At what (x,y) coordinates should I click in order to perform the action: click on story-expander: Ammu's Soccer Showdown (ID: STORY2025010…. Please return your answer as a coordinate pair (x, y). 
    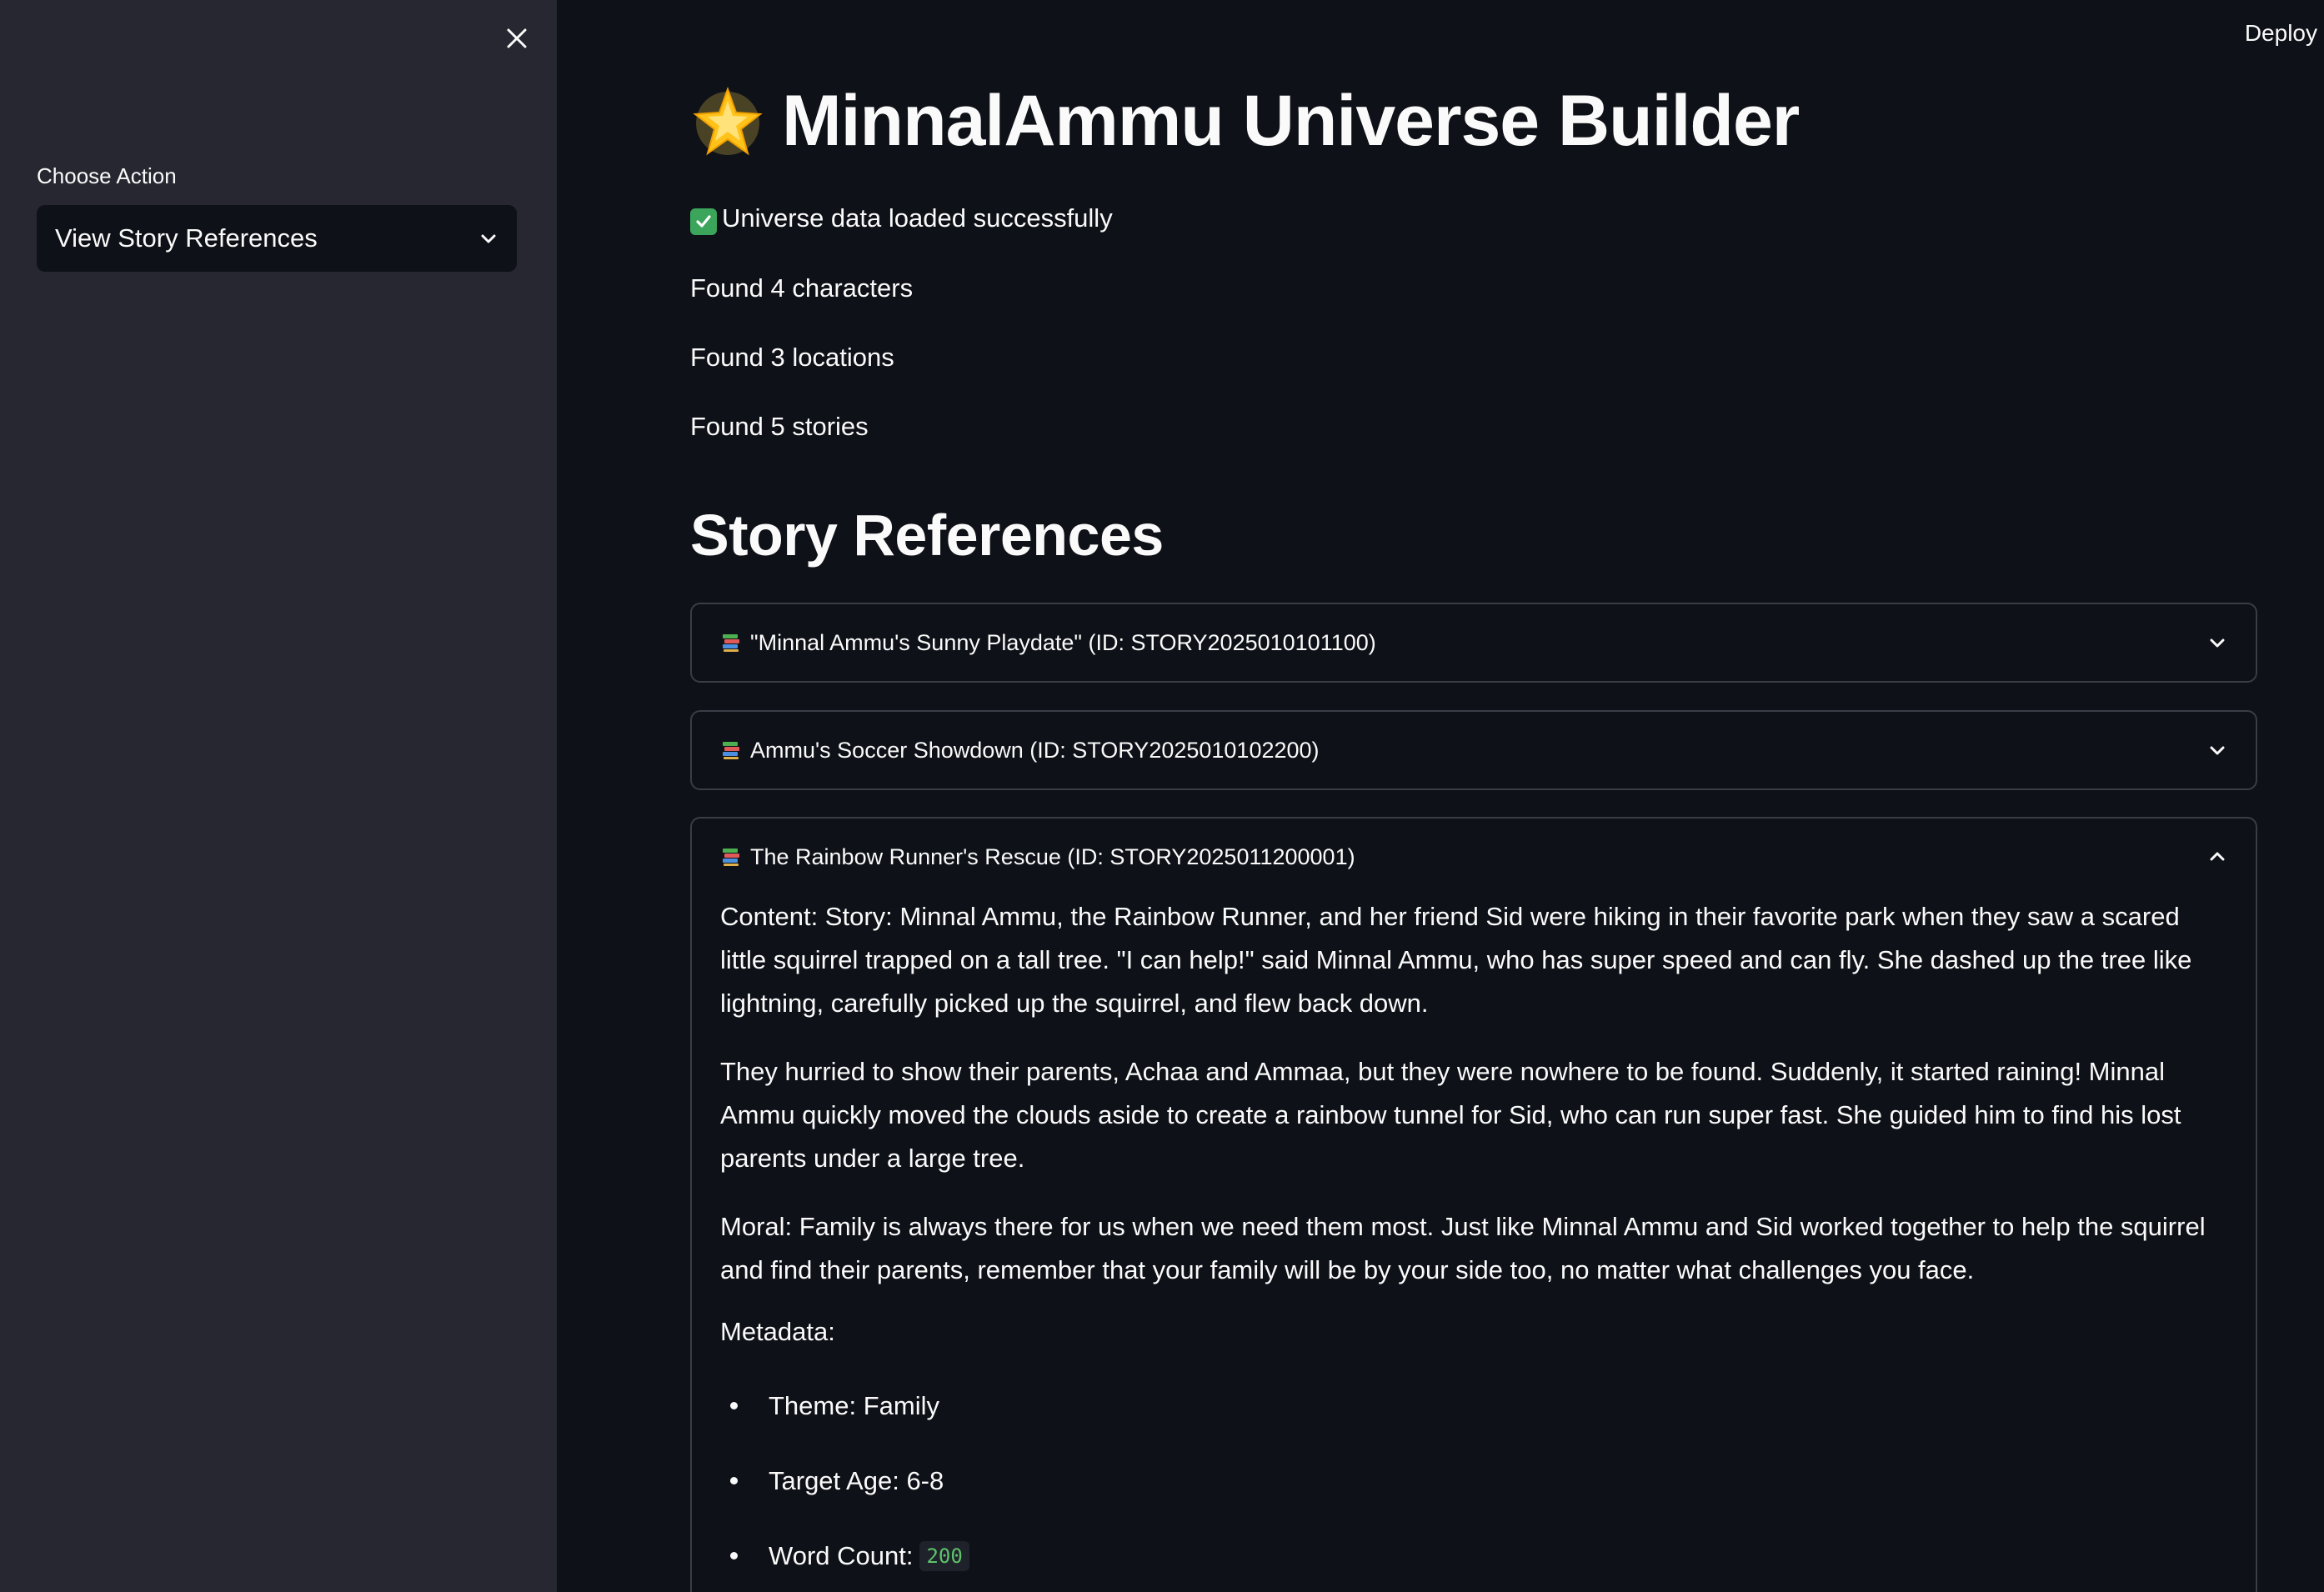
    Looking at the image, I should click on (1474, 750).